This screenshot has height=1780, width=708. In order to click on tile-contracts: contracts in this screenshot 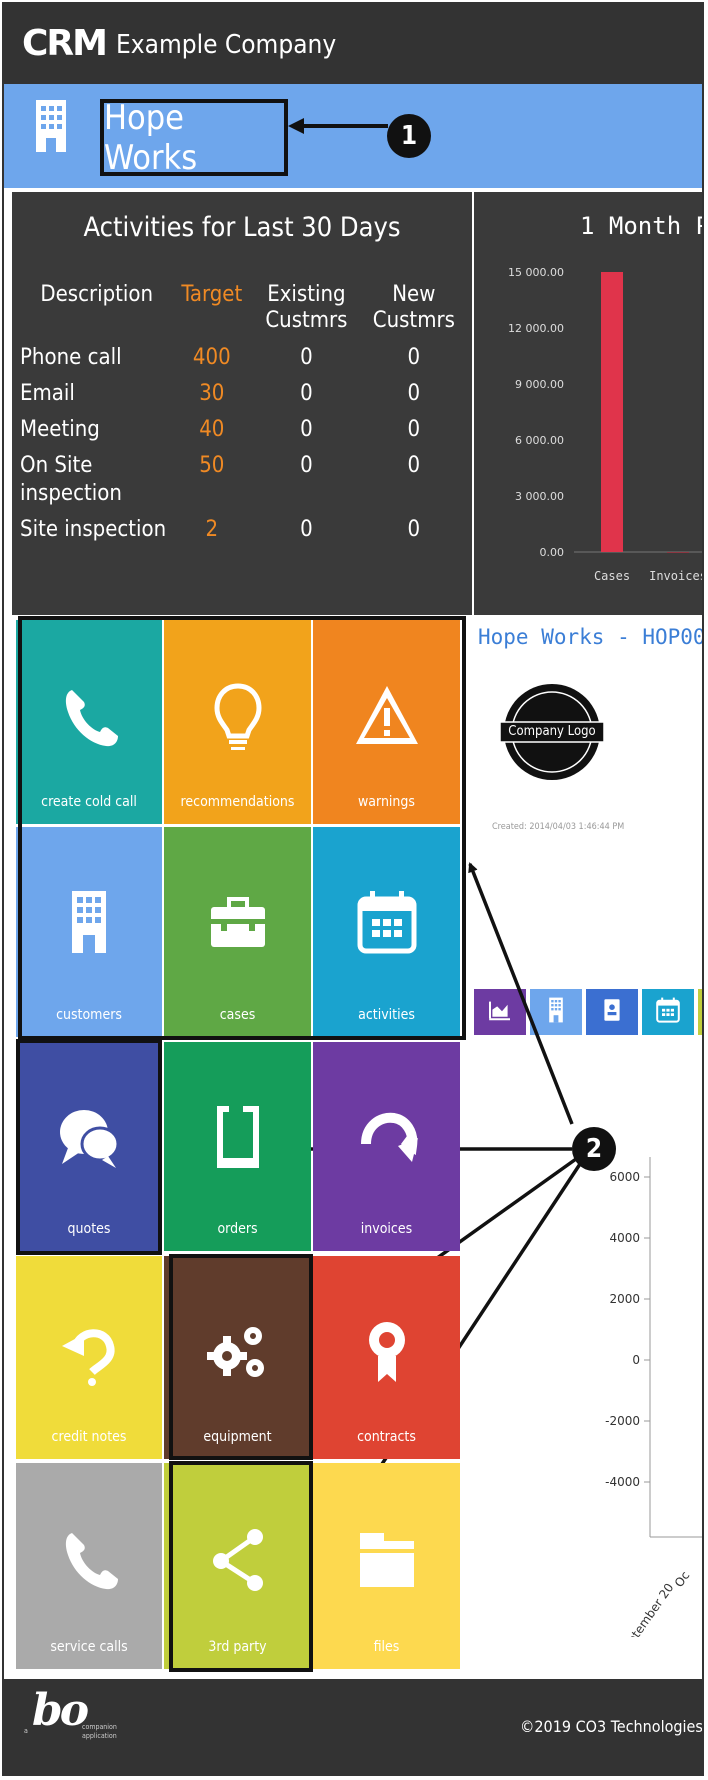, I will do `click(386, 1357)`.